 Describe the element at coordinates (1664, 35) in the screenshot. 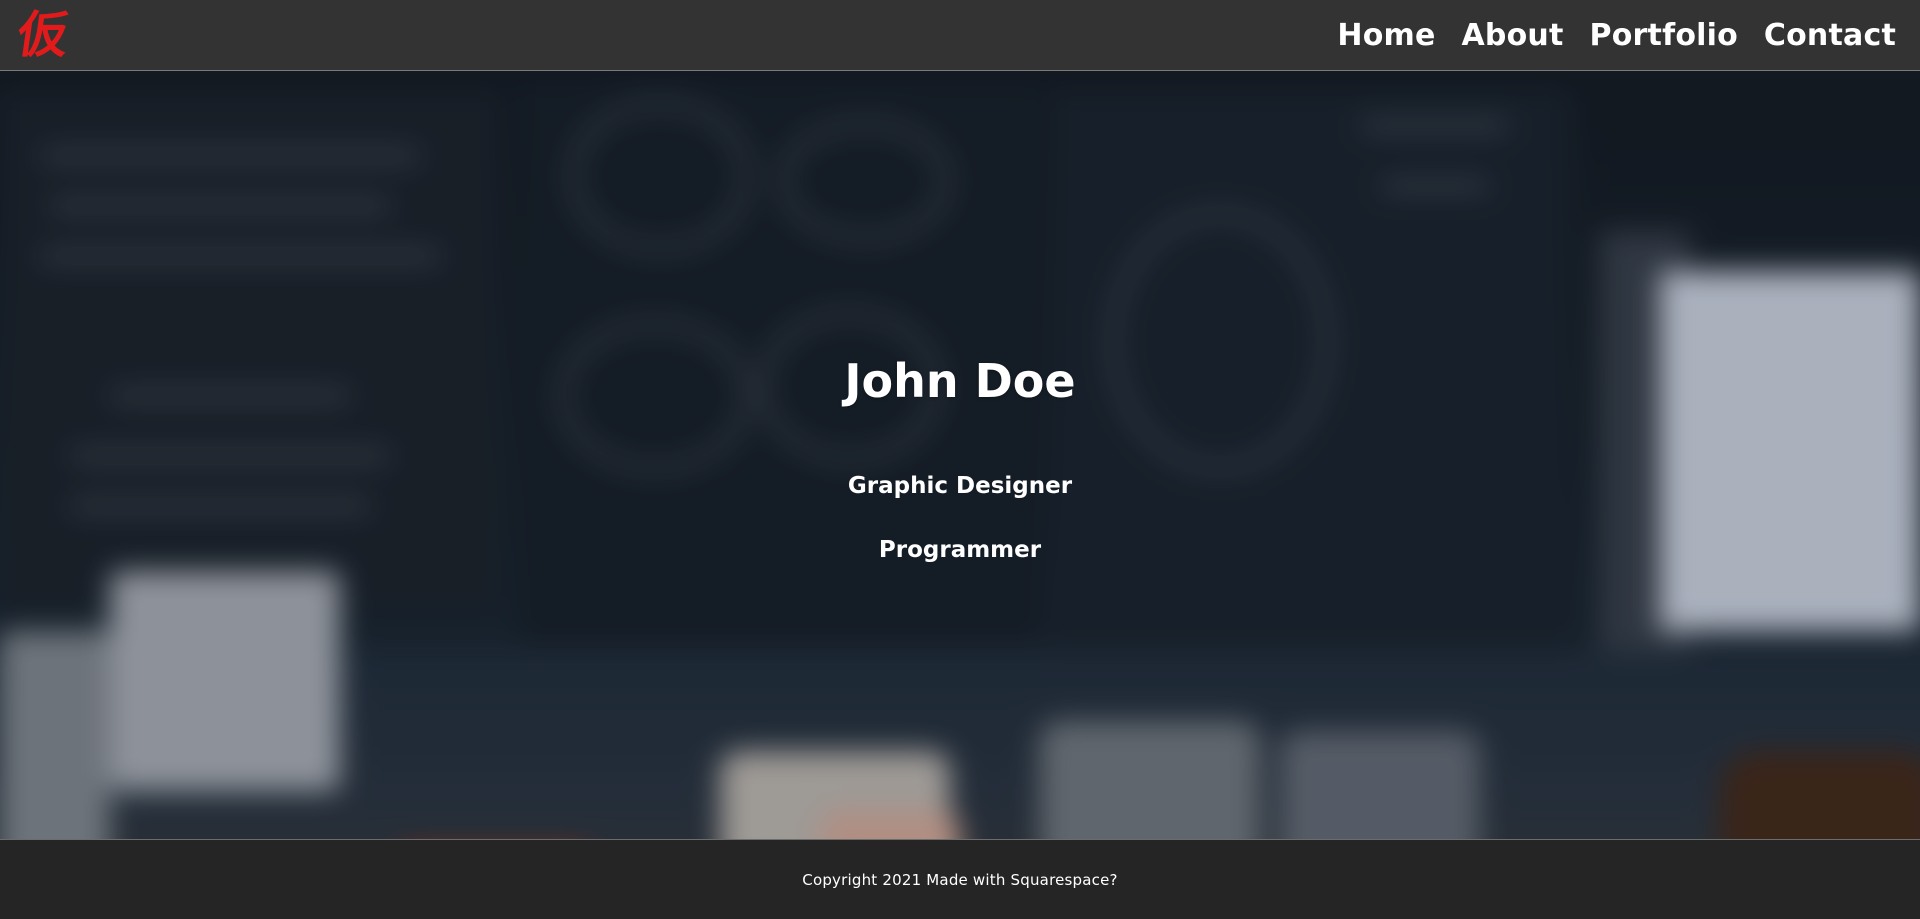

I see `nav-link-portfolio: Portfolio` at that location.